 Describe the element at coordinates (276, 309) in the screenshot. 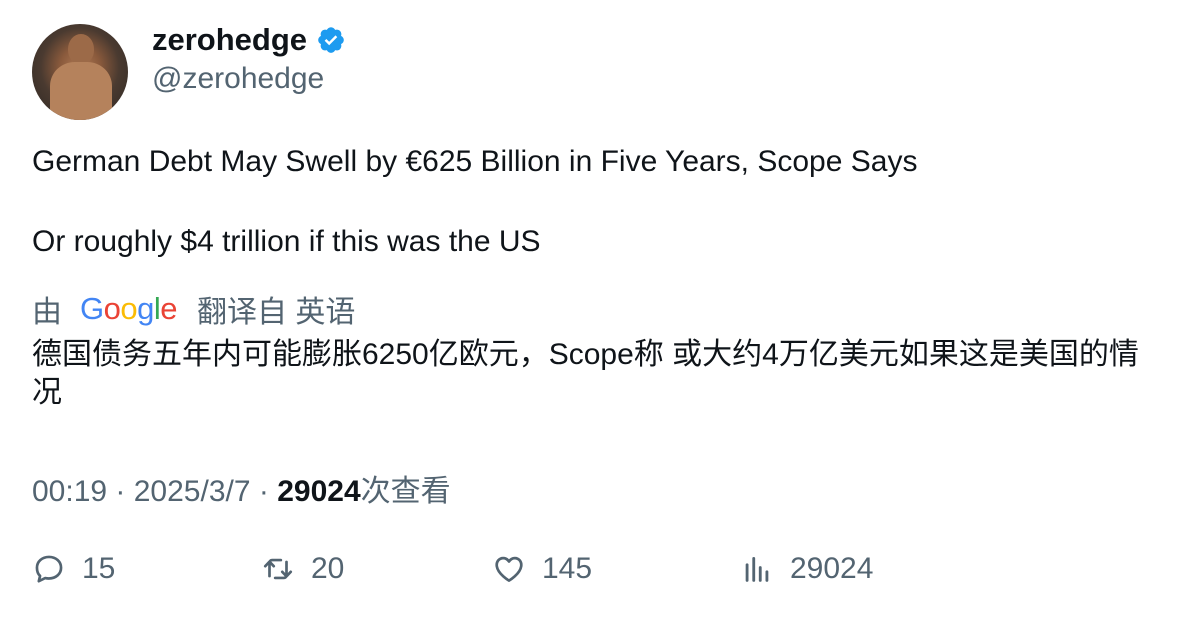

I see `translated-by-suffix: 翻译自 英语` at that location.